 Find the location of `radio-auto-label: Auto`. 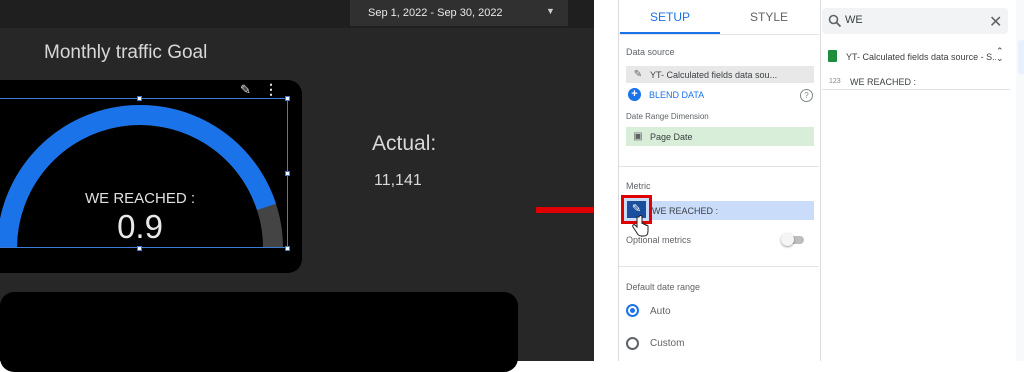

radio-auto-label: Auto is located at coordinates (660, 311).